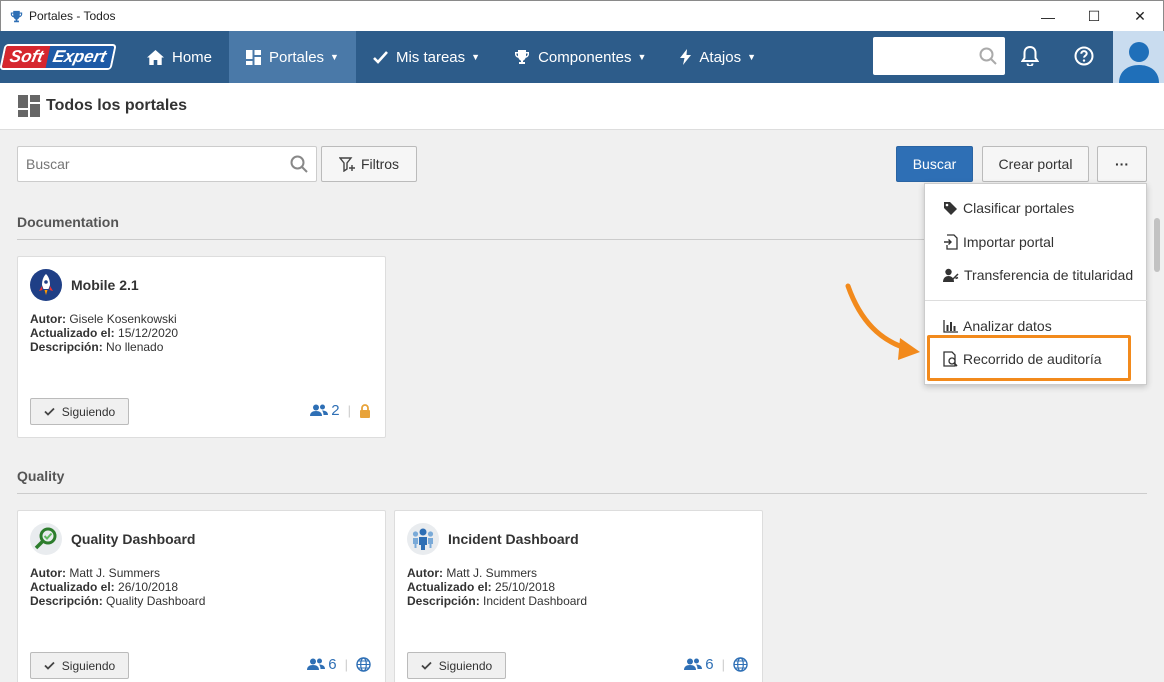  I want to click on menu-item-classify-portals: Clasificar portales, so click(1008, 208).